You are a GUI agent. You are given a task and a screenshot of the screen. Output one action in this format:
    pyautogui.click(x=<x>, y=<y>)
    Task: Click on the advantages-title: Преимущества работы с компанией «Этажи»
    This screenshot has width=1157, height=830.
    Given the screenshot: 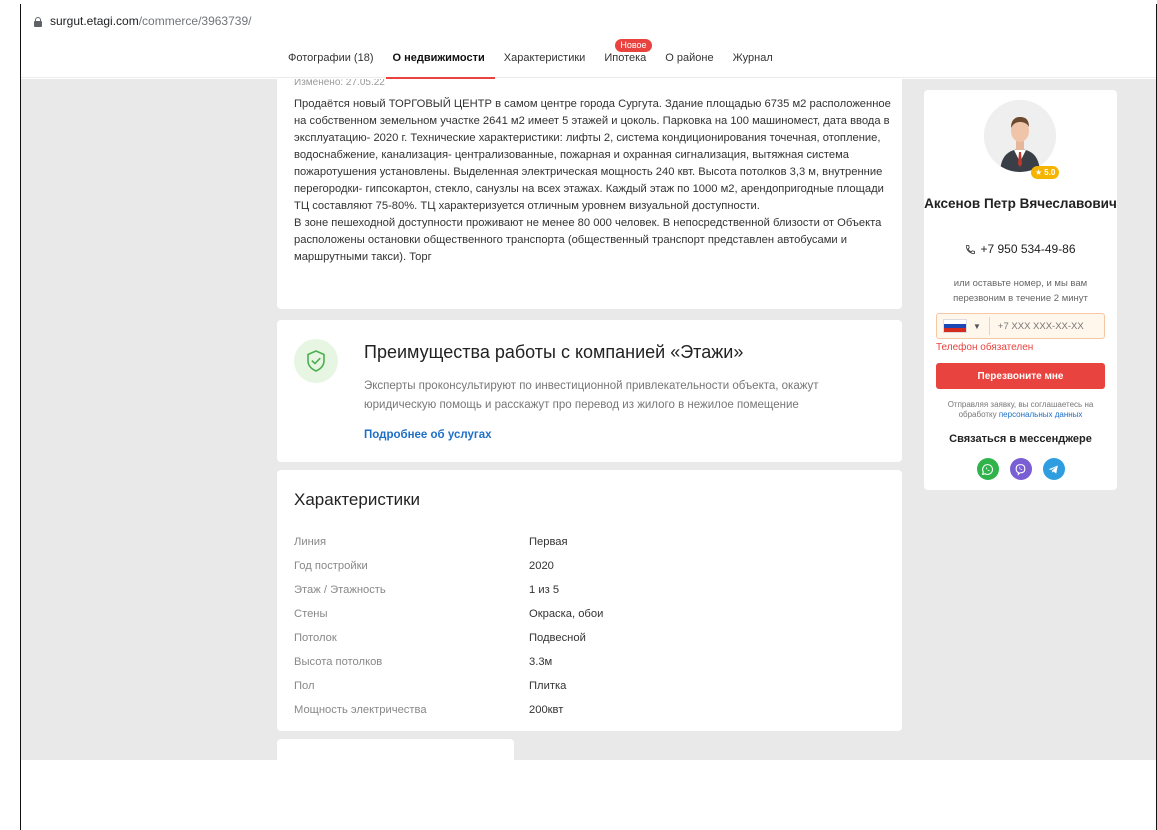 What is the action you would take?
    pyautogui.click(x=554, y=352)
    